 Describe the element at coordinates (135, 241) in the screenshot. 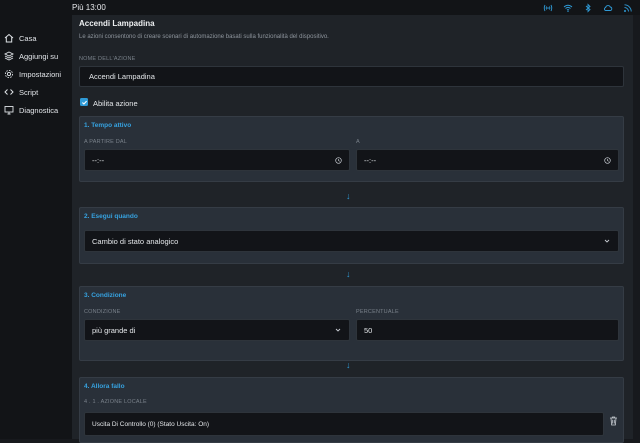

I see `trigger-select-value: Cambio di stato analogico` at that location.